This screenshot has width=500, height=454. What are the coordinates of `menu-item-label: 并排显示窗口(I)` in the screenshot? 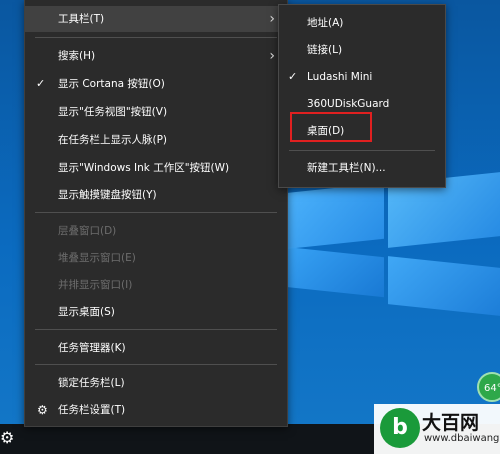 It's located at (95, 285).